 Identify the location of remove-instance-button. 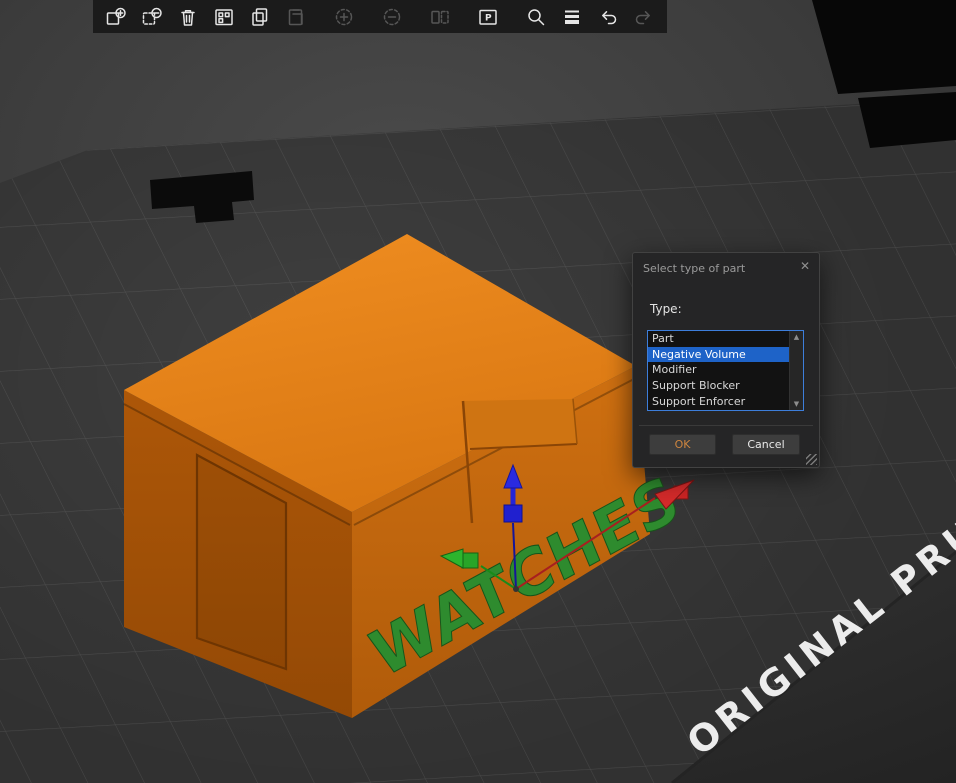
(392, 17).